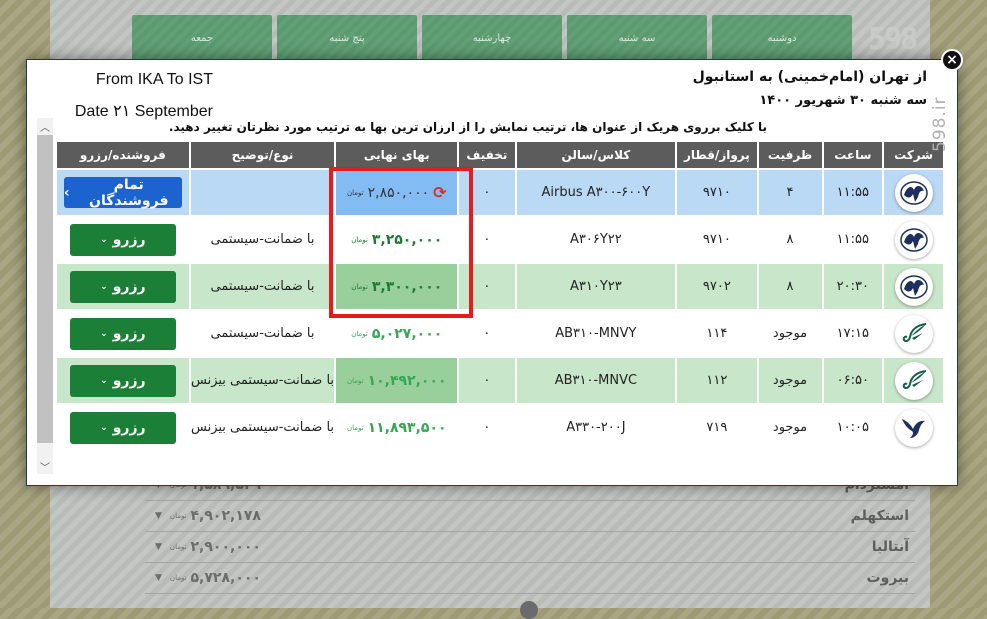 The image size is (987, 619). What do you see at coordinates (262, 380) in the screenshot?
I see `type-cell: با ضمانت-سیستمی بیزنس` at bounding box center [262, 380].